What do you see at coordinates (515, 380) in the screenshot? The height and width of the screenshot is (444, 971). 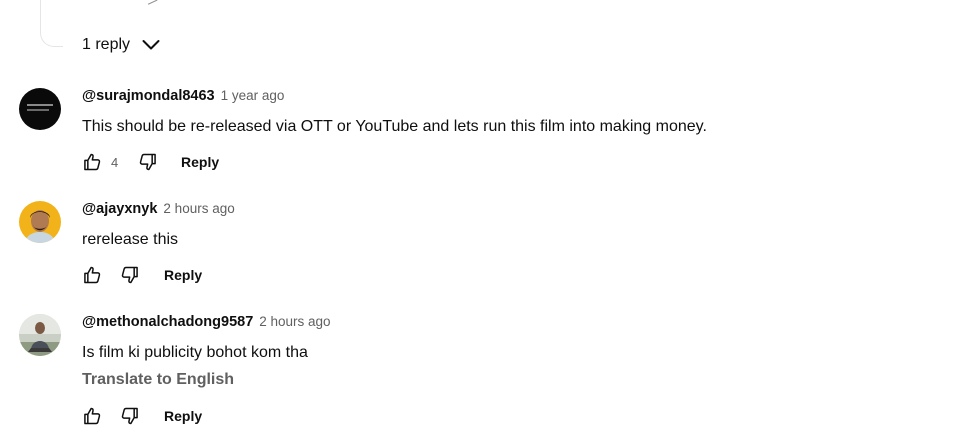 I see `translate-to-english-link: Translate to English` at bounding box center [515, 380].